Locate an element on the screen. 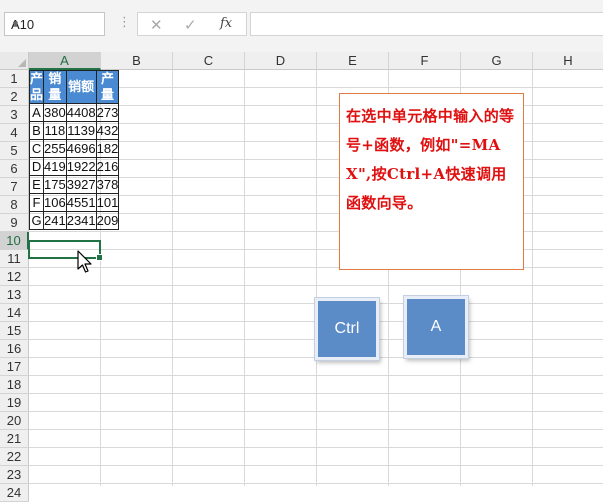  table-cell: 1139 is located at coordinates (81, 130).